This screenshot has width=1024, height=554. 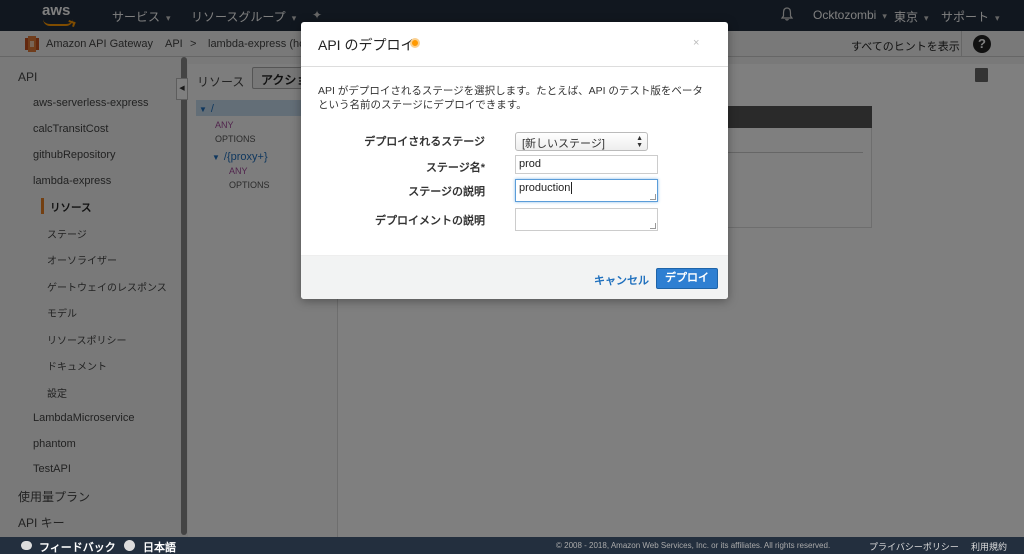 I want to click on stage-select-value: [新しいステージ], so click(x=563, y=144).